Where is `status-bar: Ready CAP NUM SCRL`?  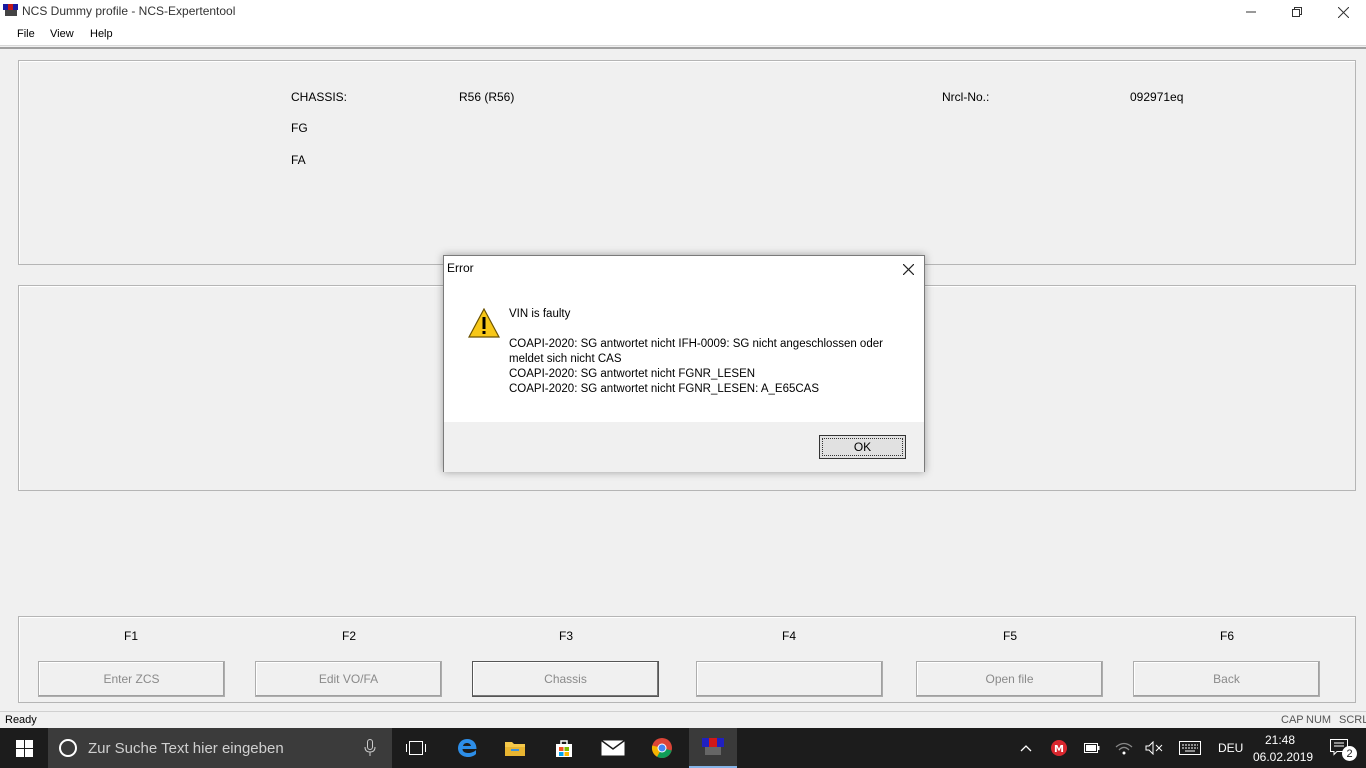
status-bar: Ready CAP NUM SCRL is located at coordinates (683, 719).